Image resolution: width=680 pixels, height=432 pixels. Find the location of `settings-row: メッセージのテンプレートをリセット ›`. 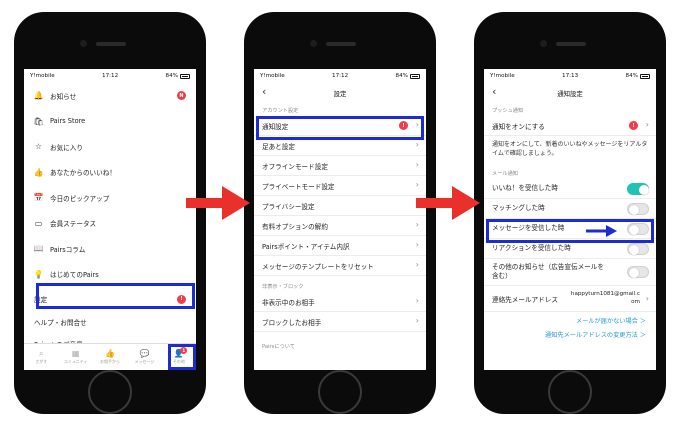

settings-row: メッセージのテンプレートをリセット › is located at coordinates (340, 266).